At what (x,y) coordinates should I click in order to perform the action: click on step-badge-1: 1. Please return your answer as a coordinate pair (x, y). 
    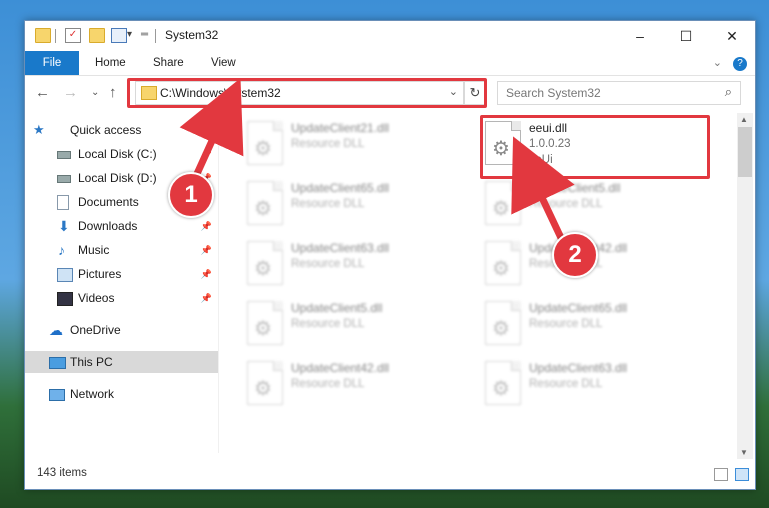
    Looking at the image, I should click on (191, 195).